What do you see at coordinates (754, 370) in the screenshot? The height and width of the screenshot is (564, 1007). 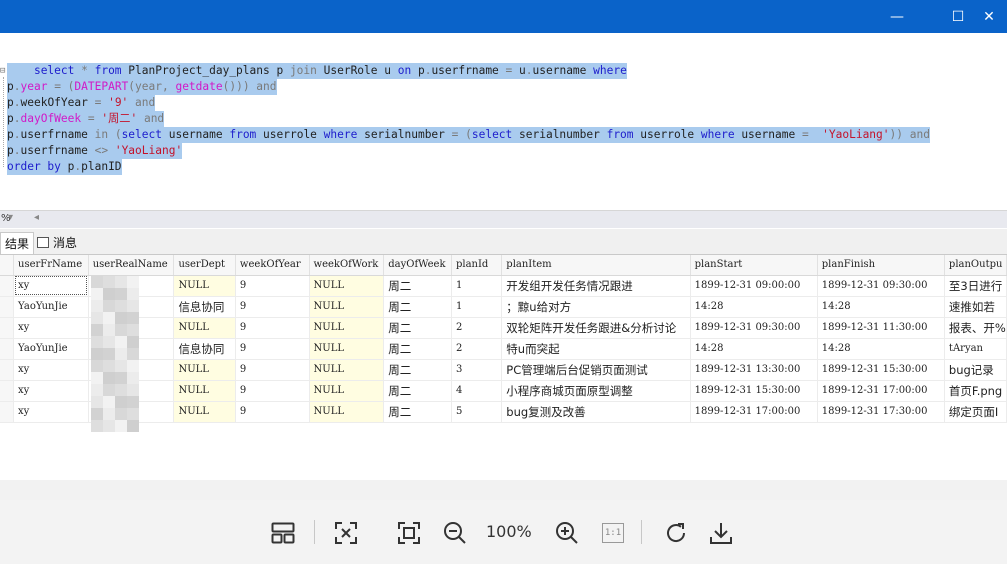 I see `table-cell: 1899-12-31 13:30:00` at bounding box center [754, 370].